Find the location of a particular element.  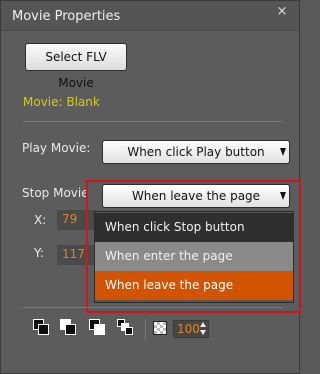

play-movie-select: When click Play button is located at coordinates (196, 152).